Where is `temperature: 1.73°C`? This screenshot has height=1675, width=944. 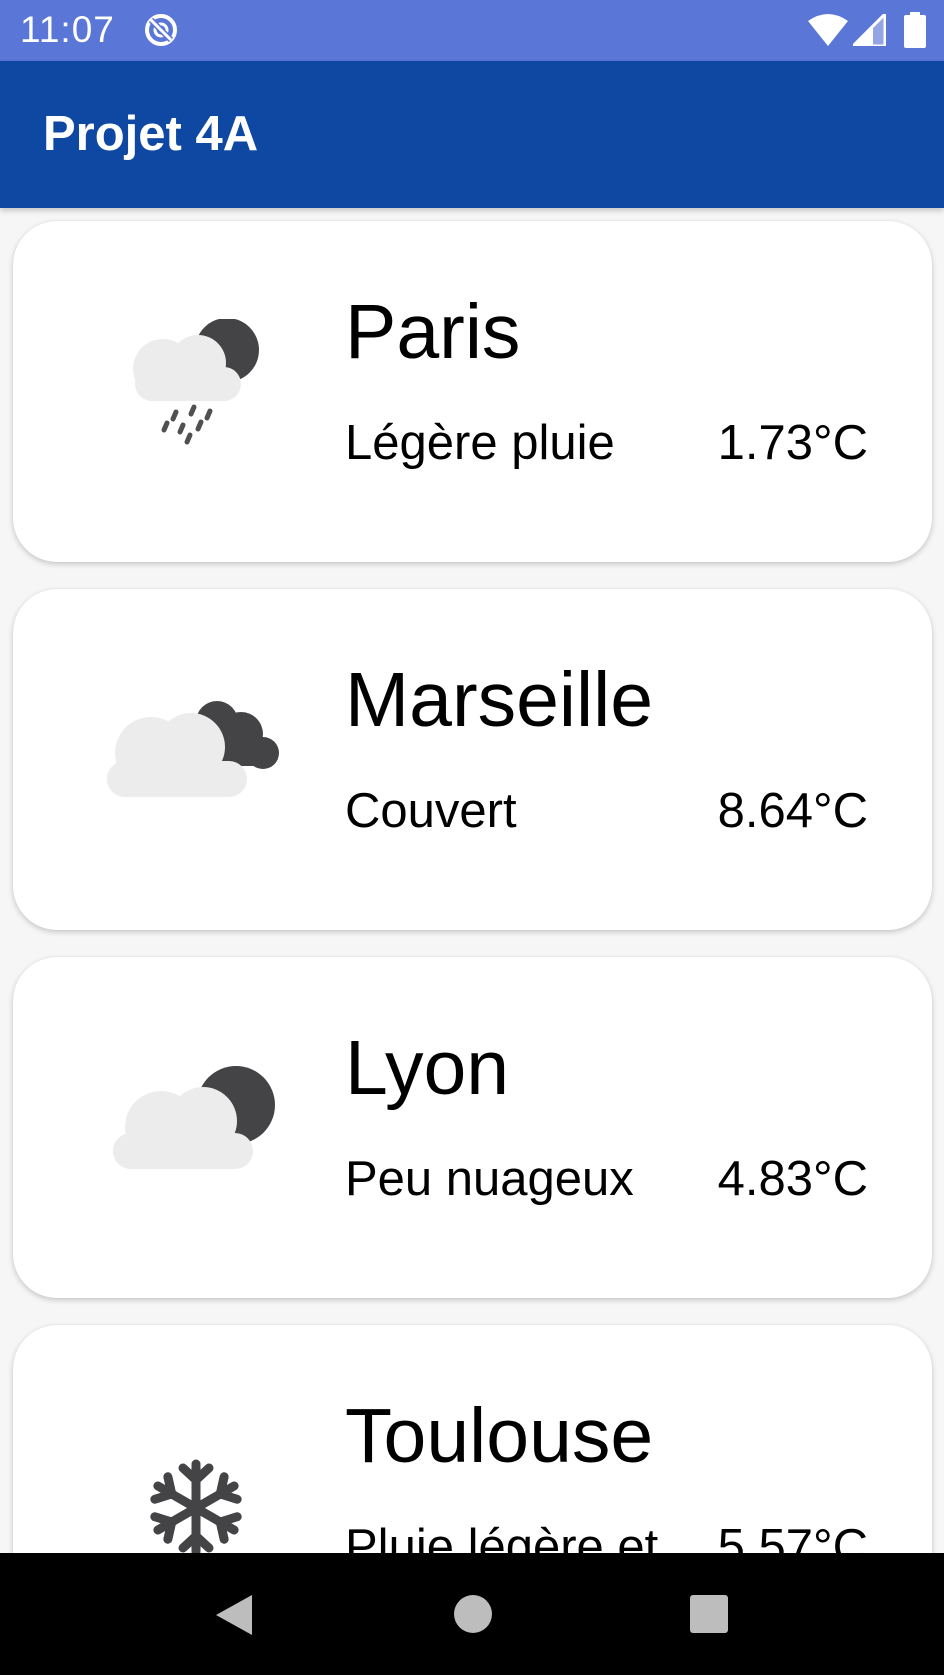 temperature: 1.73°C is located at coordinates (792, 443).